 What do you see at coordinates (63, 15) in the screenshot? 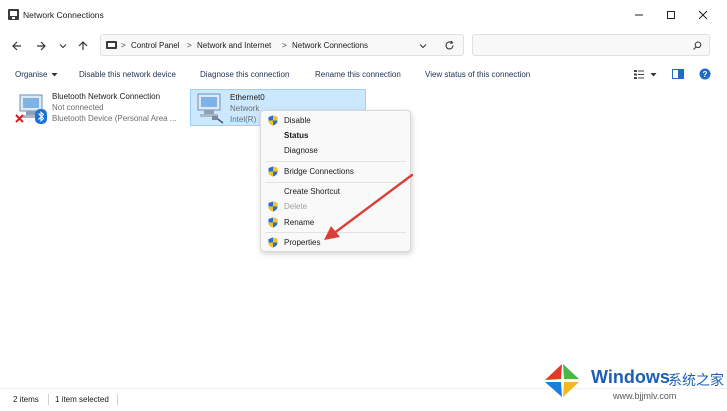
I see `window-title: Network Connections` at bounding box center [63, 15].